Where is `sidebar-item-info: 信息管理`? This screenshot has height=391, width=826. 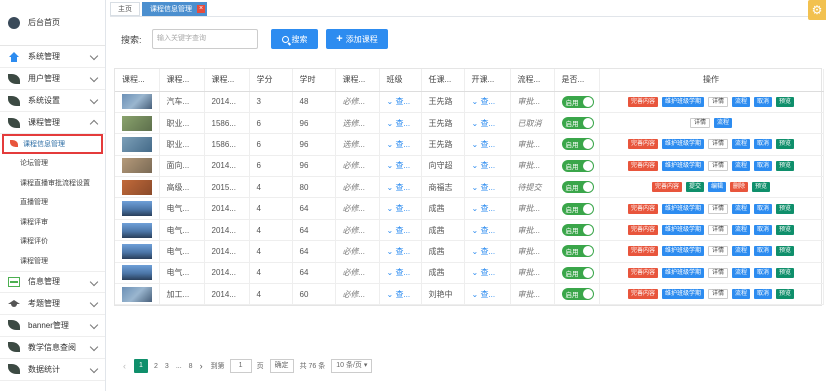 sidebar-item-info: 信息管理 is located at coordinates (52, 281).